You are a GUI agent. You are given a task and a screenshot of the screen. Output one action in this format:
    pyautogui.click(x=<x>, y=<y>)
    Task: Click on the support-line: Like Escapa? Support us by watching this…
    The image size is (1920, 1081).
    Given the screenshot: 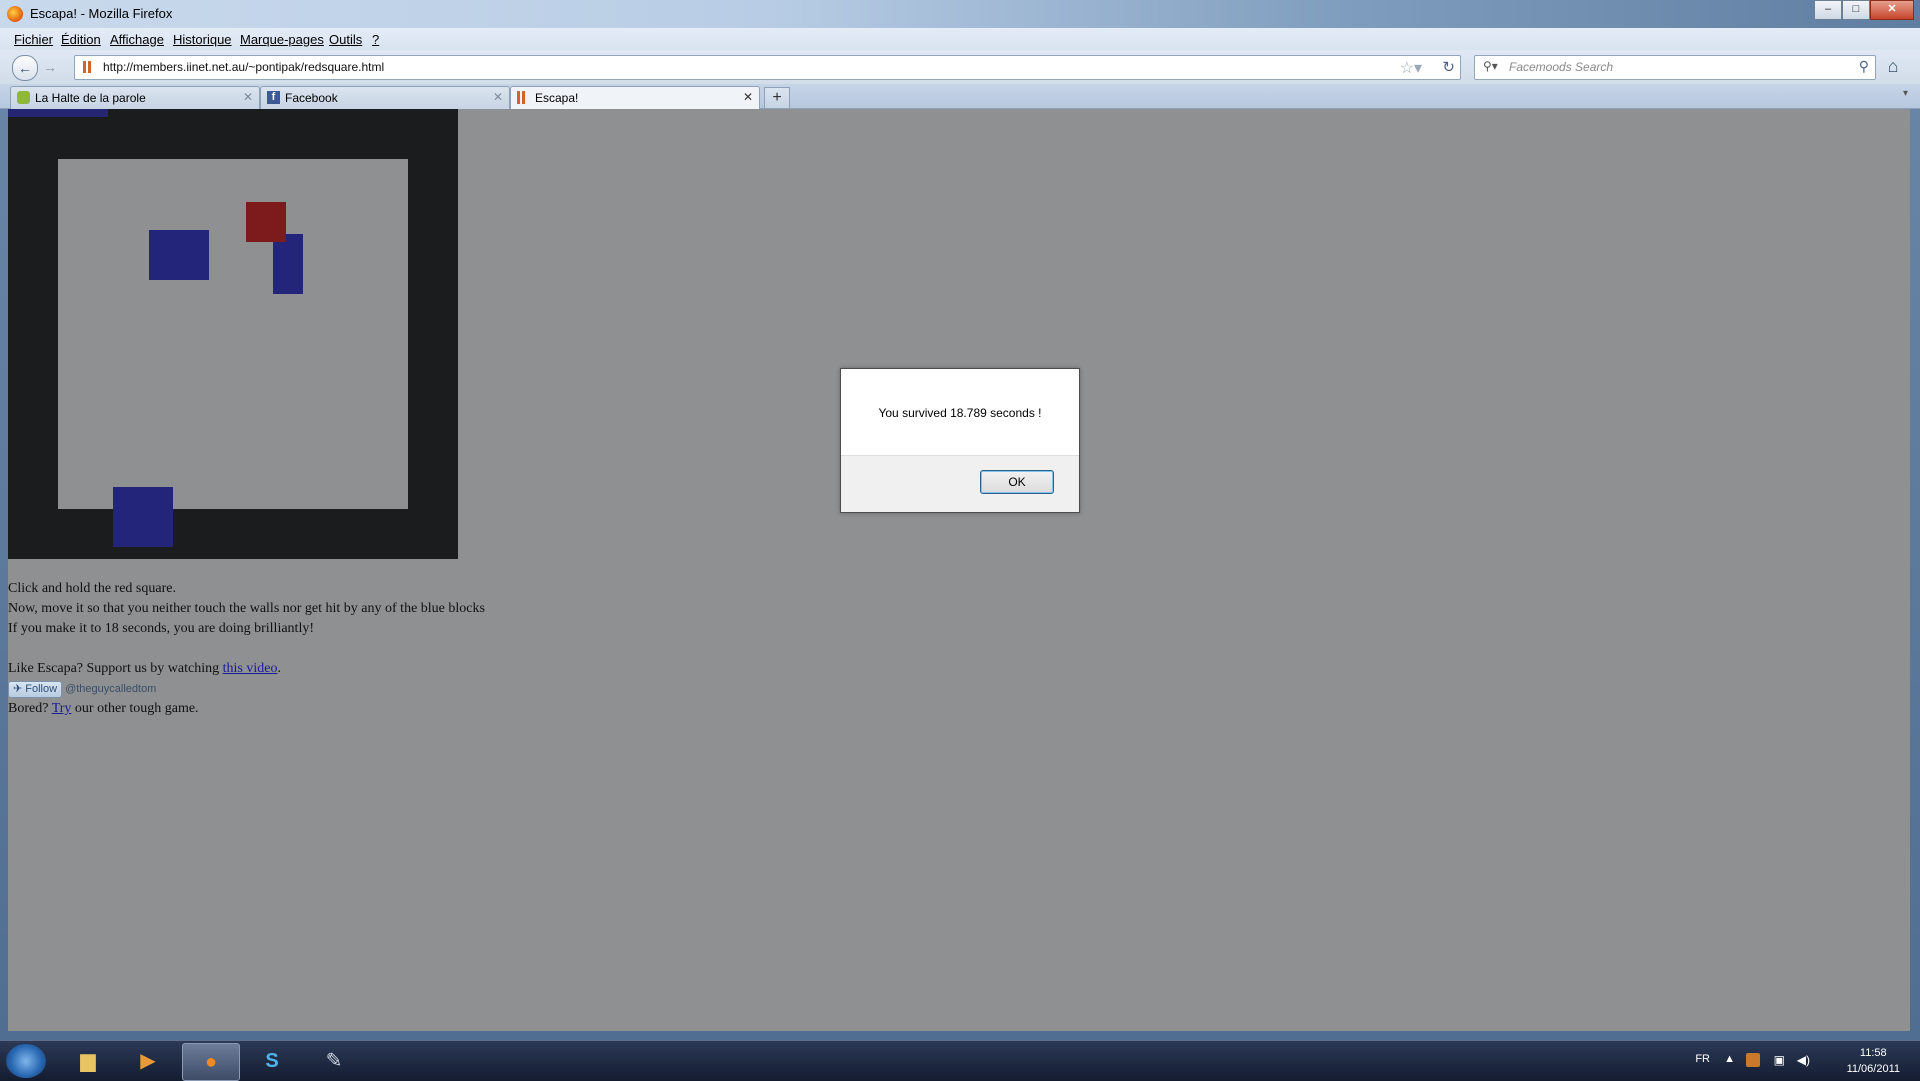 What is the action you would take?
    pyautogui.click(x=246, y=669)
    